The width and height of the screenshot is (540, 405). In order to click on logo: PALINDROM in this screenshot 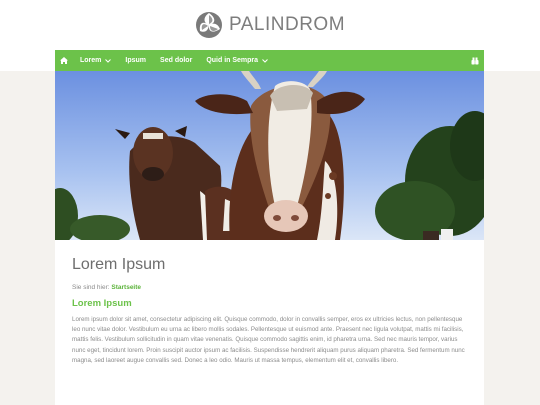, I will do `click(270, 25)`.